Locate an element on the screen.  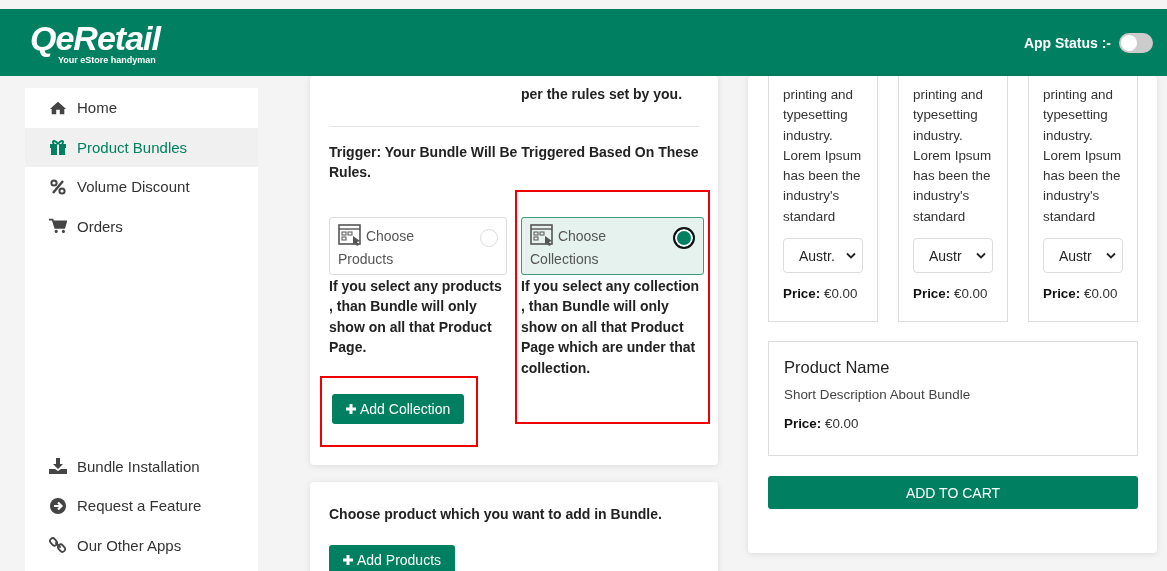
logo-tagline: Your eStore handyman is located at coordinates (107, 59).